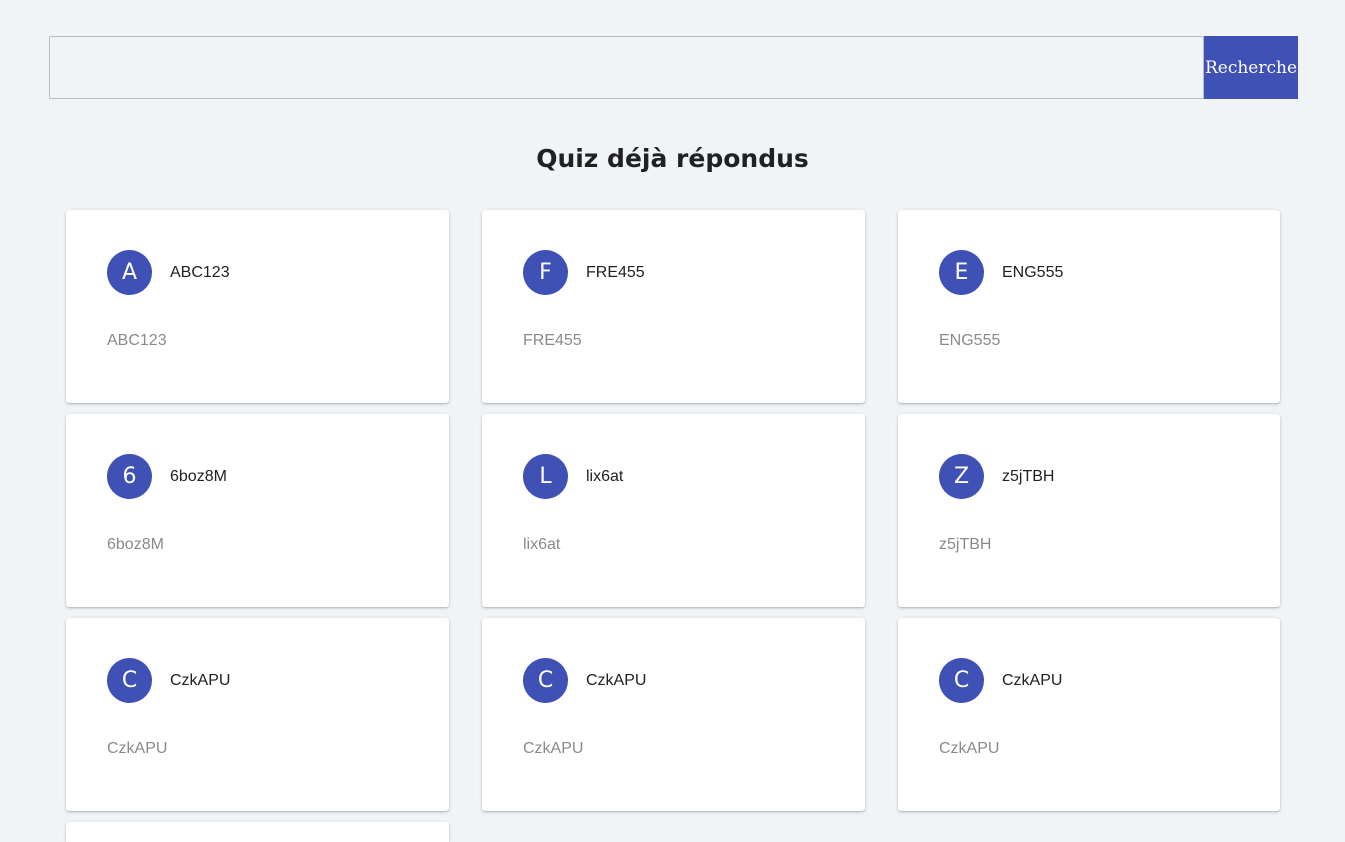 Image resolution: width=1345 pixels, height=842 pixels. Describe the element at coordinates (605, 476) in the screenshot. I see `quiz-card-title: lix6at` at that location.